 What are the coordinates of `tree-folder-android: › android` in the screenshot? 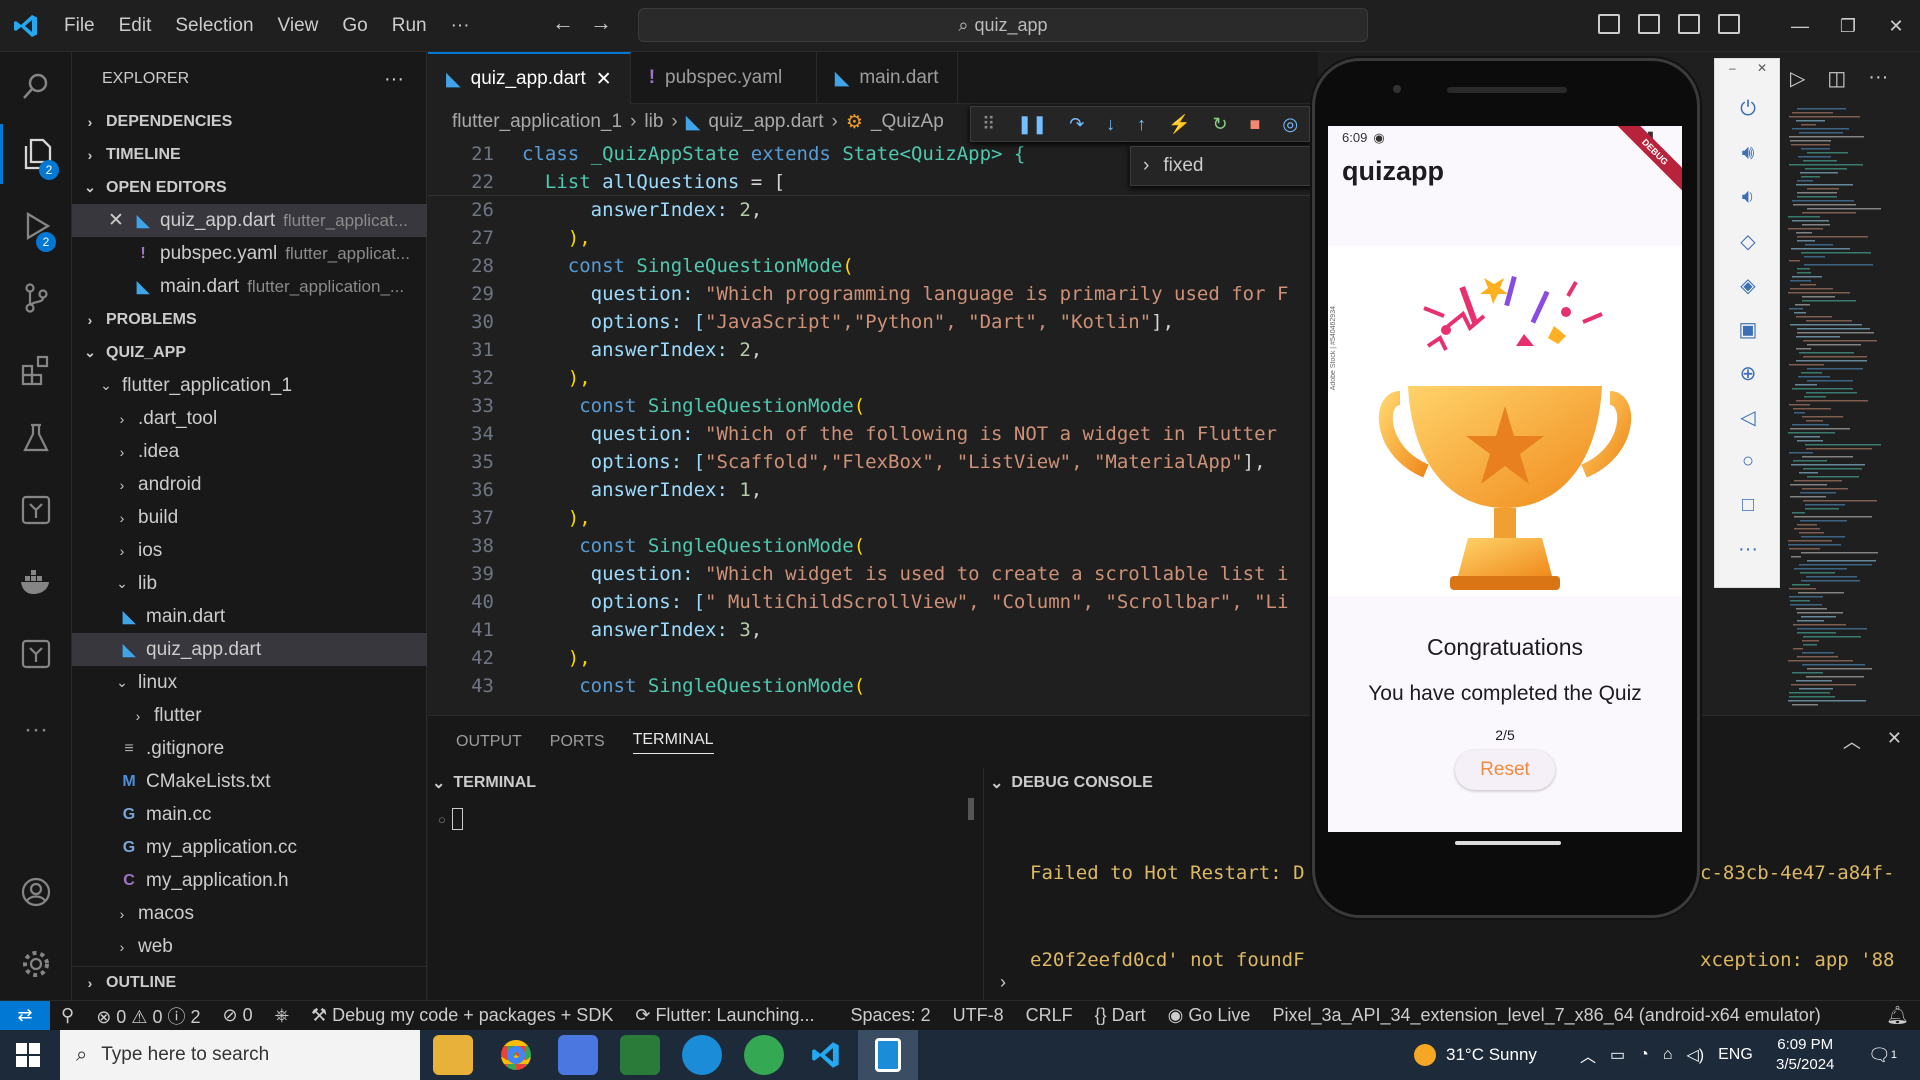 It's located at (249, 484).